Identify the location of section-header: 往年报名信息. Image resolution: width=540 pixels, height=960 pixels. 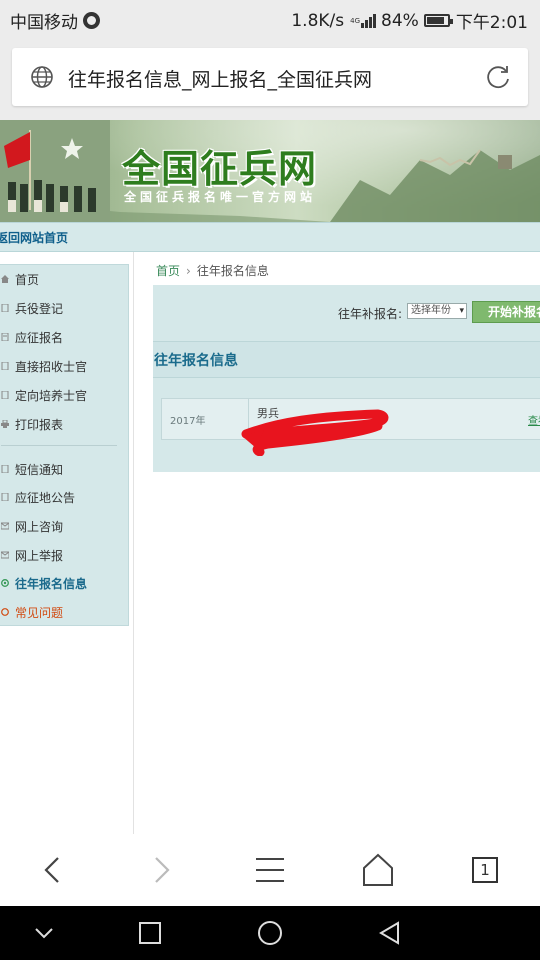
(346, 359).